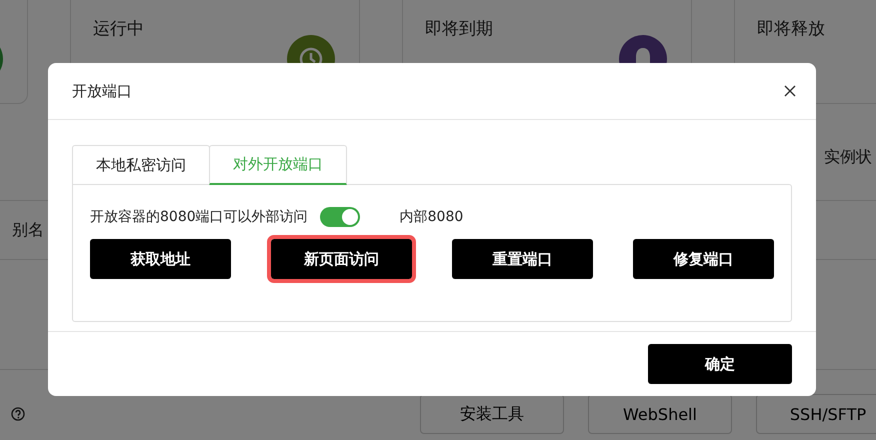  What do you see at coordinates (816, 414) in the screenshot?
I see `action-button: SSH/SFTP` at bounding box center [816, 414].